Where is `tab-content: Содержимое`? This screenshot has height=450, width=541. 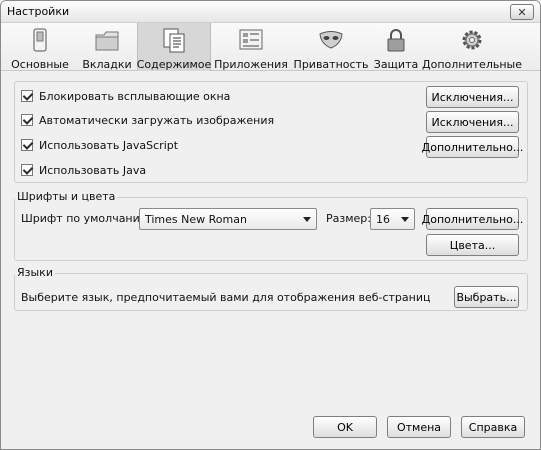 tab-content: Содержимое is located at coordinates (174, 47).